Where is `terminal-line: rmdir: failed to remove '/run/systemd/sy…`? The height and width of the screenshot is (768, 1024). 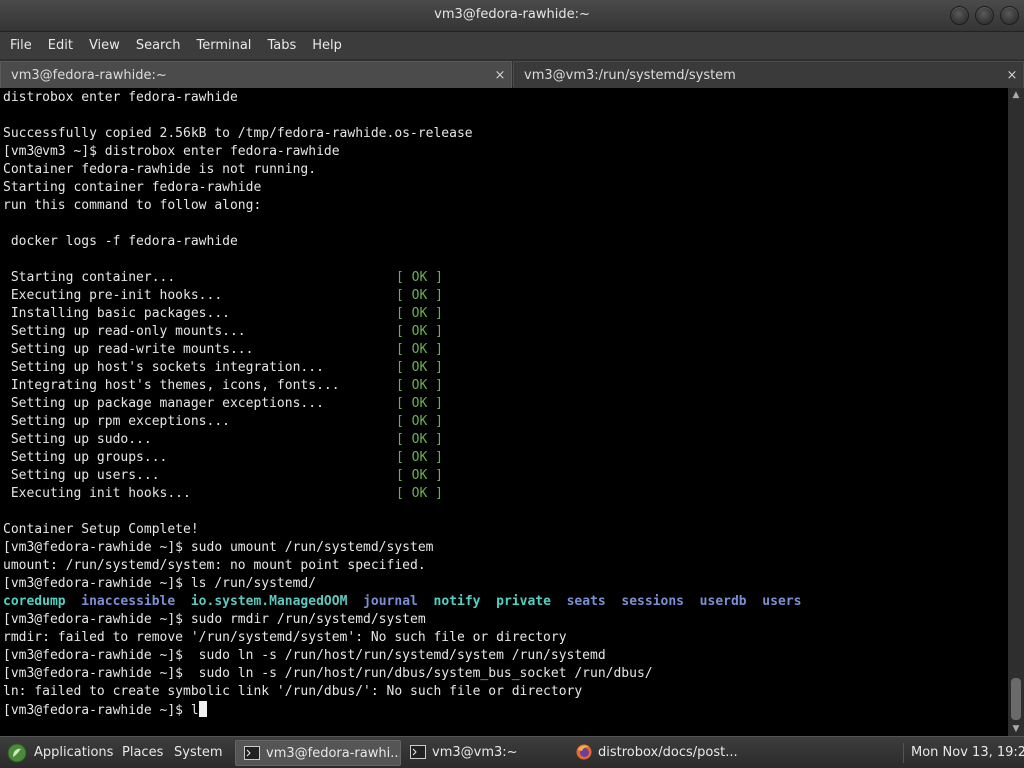
terminal-line: rmdir: failed to remove '/run/systemd/sy… is located at coordinates (285, 637).